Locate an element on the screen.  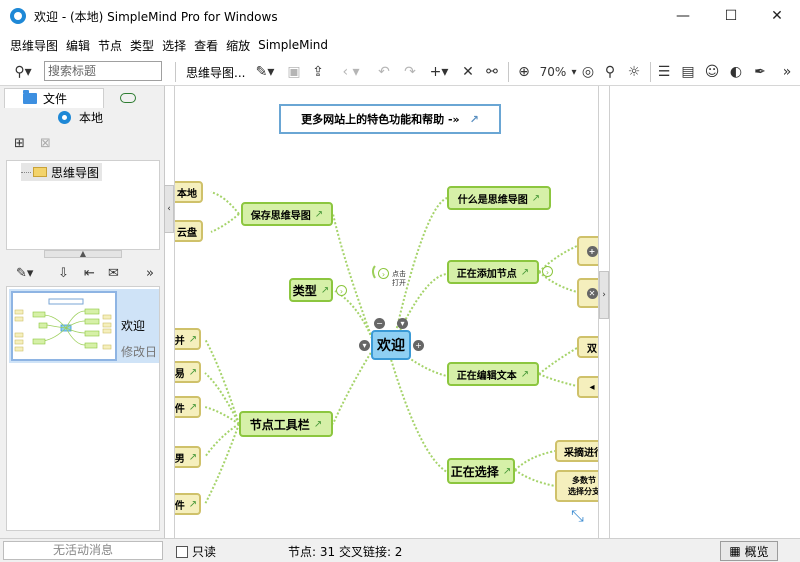
readonly-checkbox: 只读 is located at coordinates (196, 551).